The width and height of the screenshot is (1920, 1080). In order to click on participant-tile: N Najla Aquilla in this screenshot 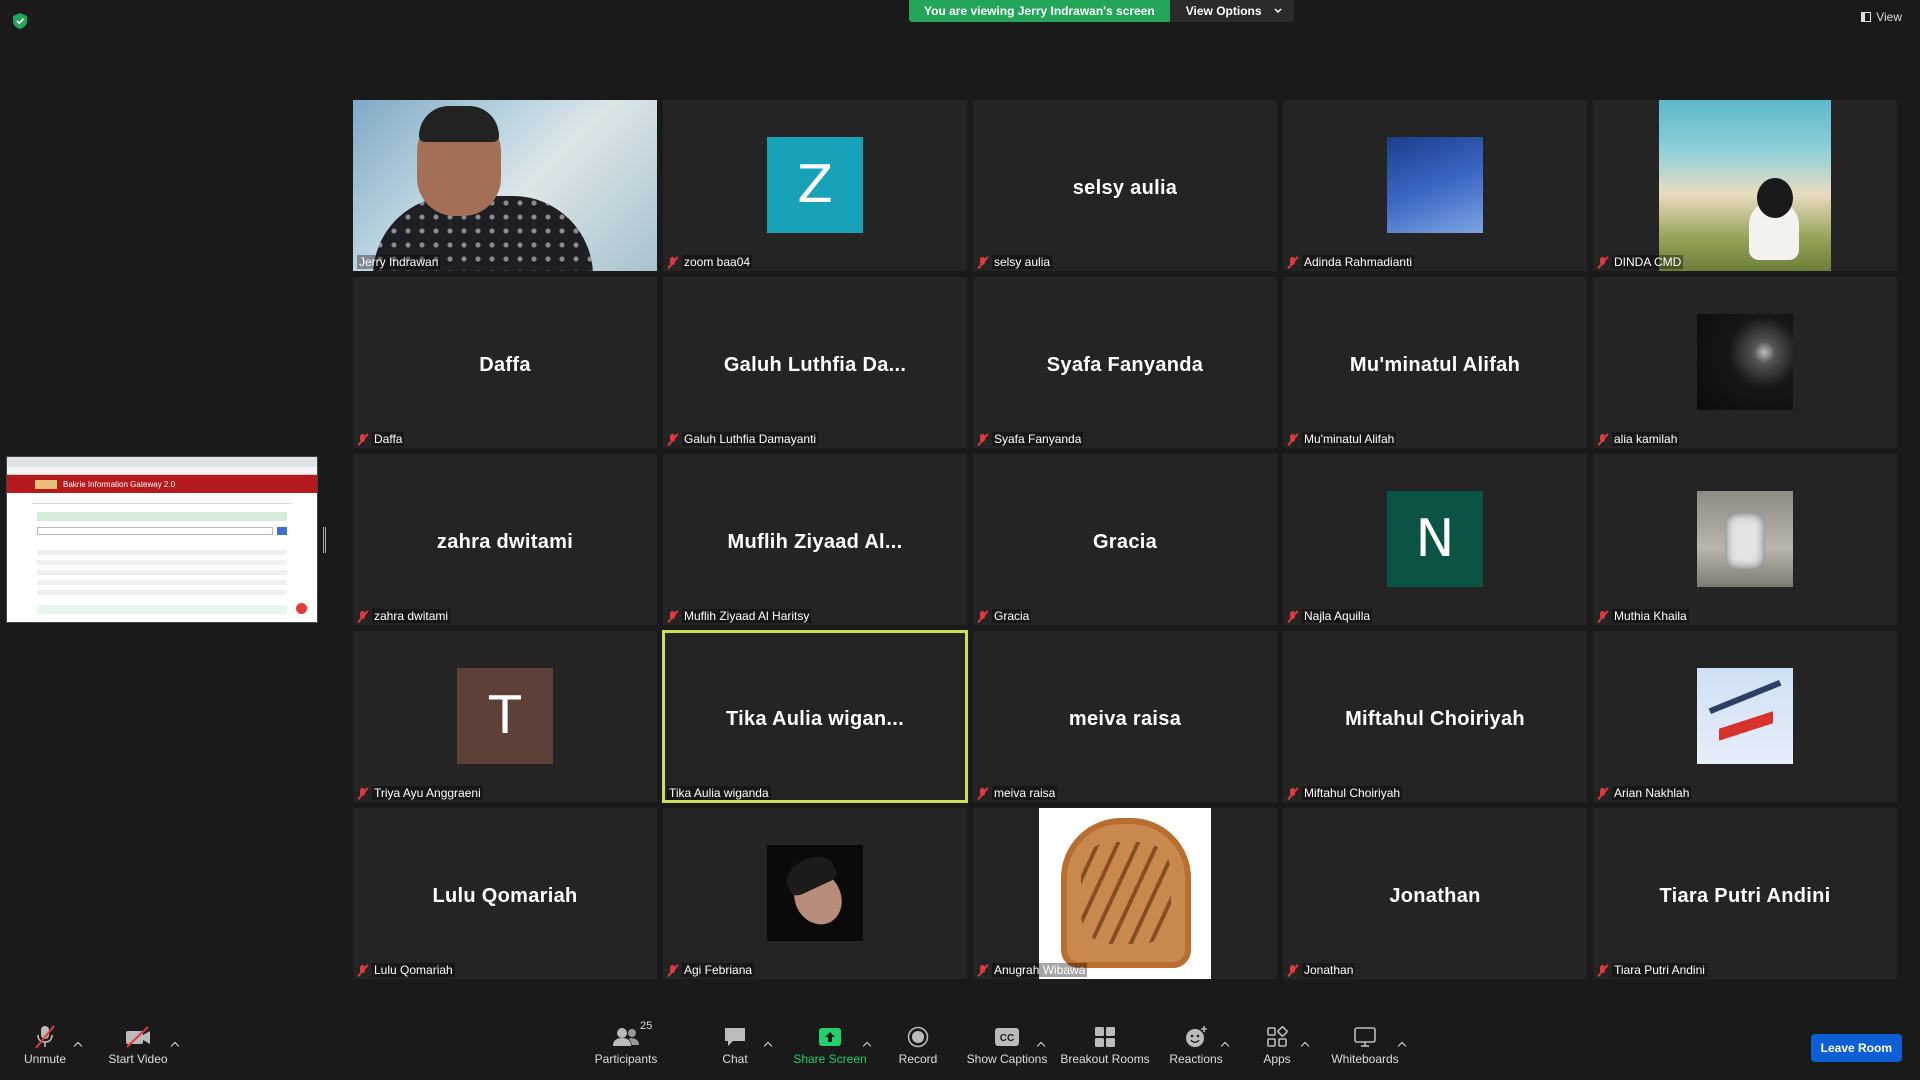, I will do `click(1435, 539)`.